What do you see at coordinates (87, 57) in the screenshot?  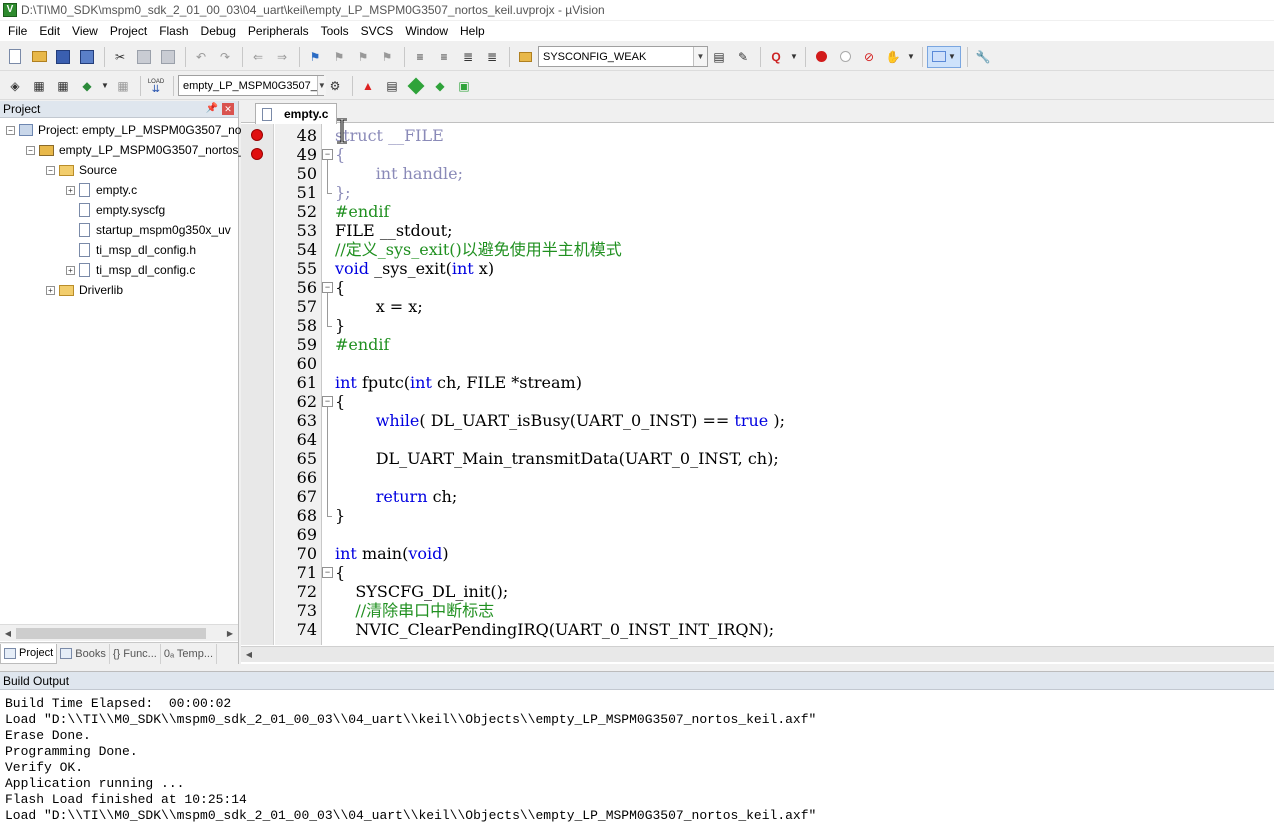 I see `save-all-icon` at bounding box center [87, 57].